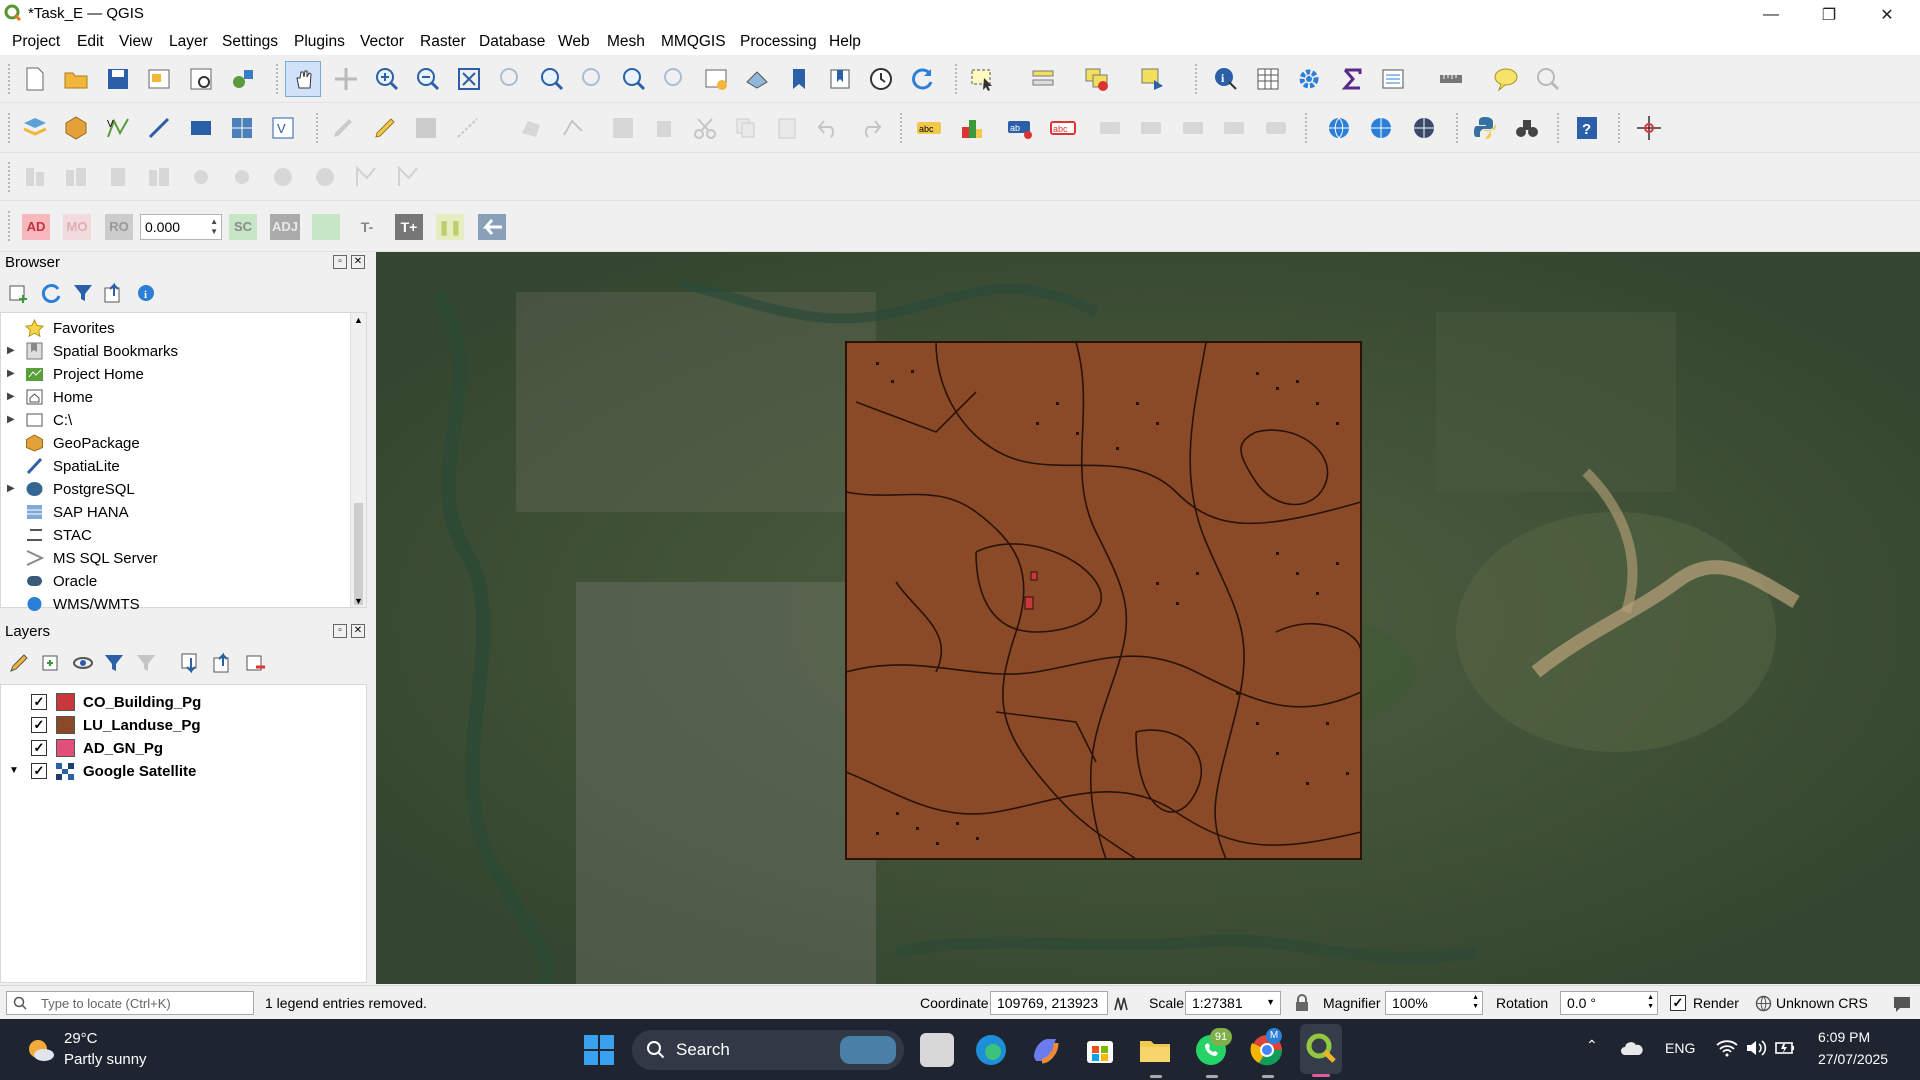 The image size is (1920, 1080). What do you see at coordinates (36, 227) in the screenshot?
I see `ad-button: AD` at bounding box center [36, 227].